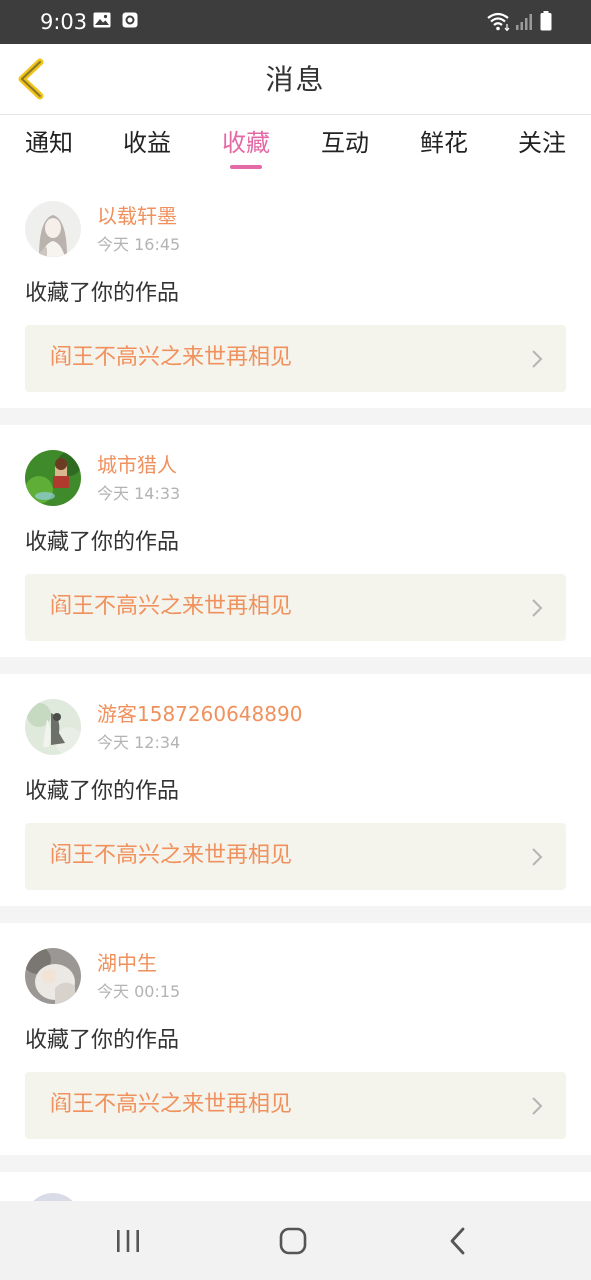 The height and width of the screenshot is (1280, 591). What do you see at coordinates (139, 742) in the screenshot?
I see `timestamp: 今天 12:34` at bounding box center [139, 742].